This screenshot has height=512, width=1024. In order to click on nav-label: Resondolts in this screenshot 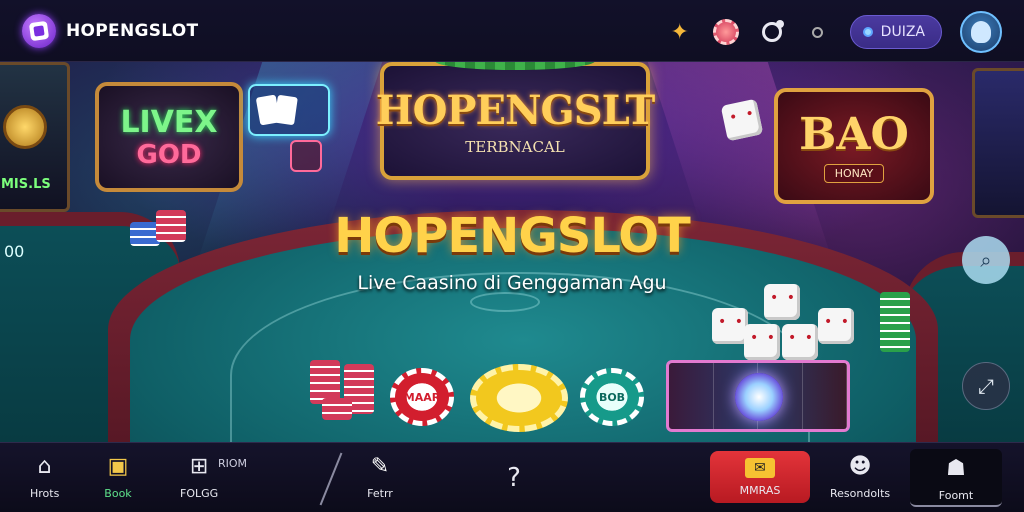, I will do `click(860, 493)`.